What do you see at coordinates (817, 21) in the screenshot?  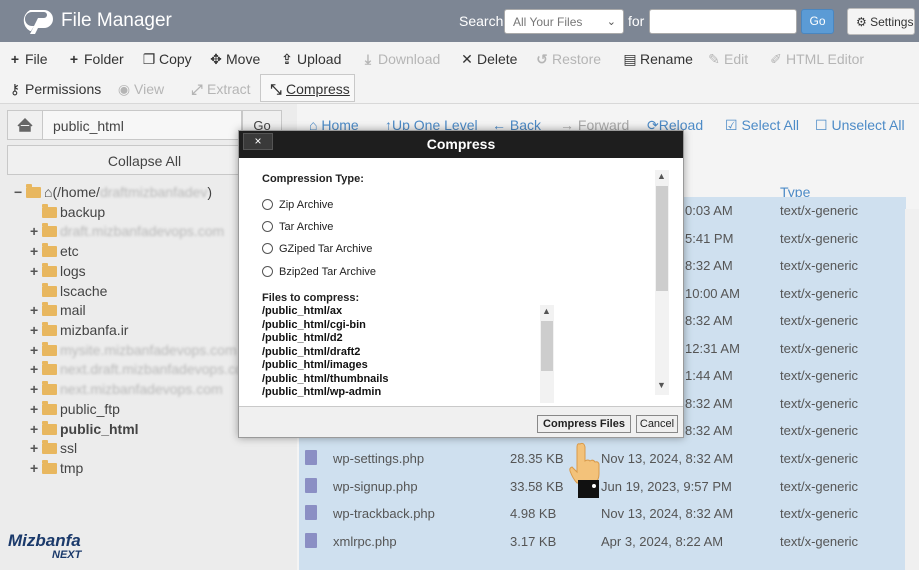 I see `search-go-button: Go` at bounding box center [817, 21].